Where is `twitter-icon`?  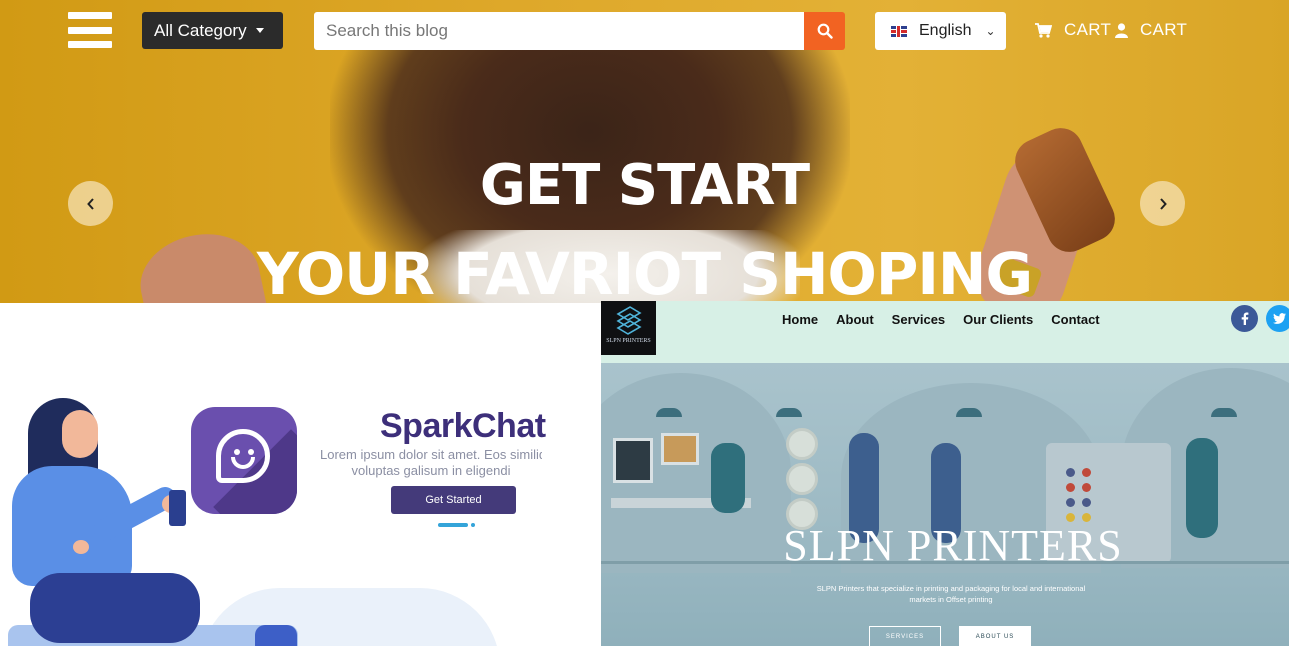
twitter-icon is located at coordinates (1279, 318).